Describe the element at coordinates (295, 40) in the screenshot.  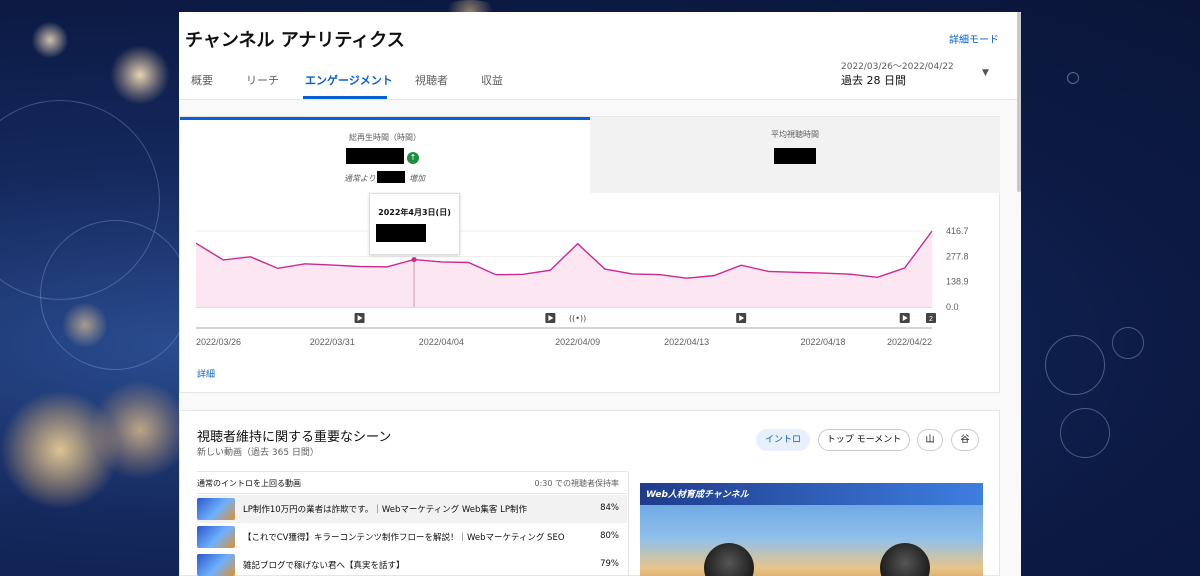
I see `page-title: チャンネル アナリティクス` at that location.